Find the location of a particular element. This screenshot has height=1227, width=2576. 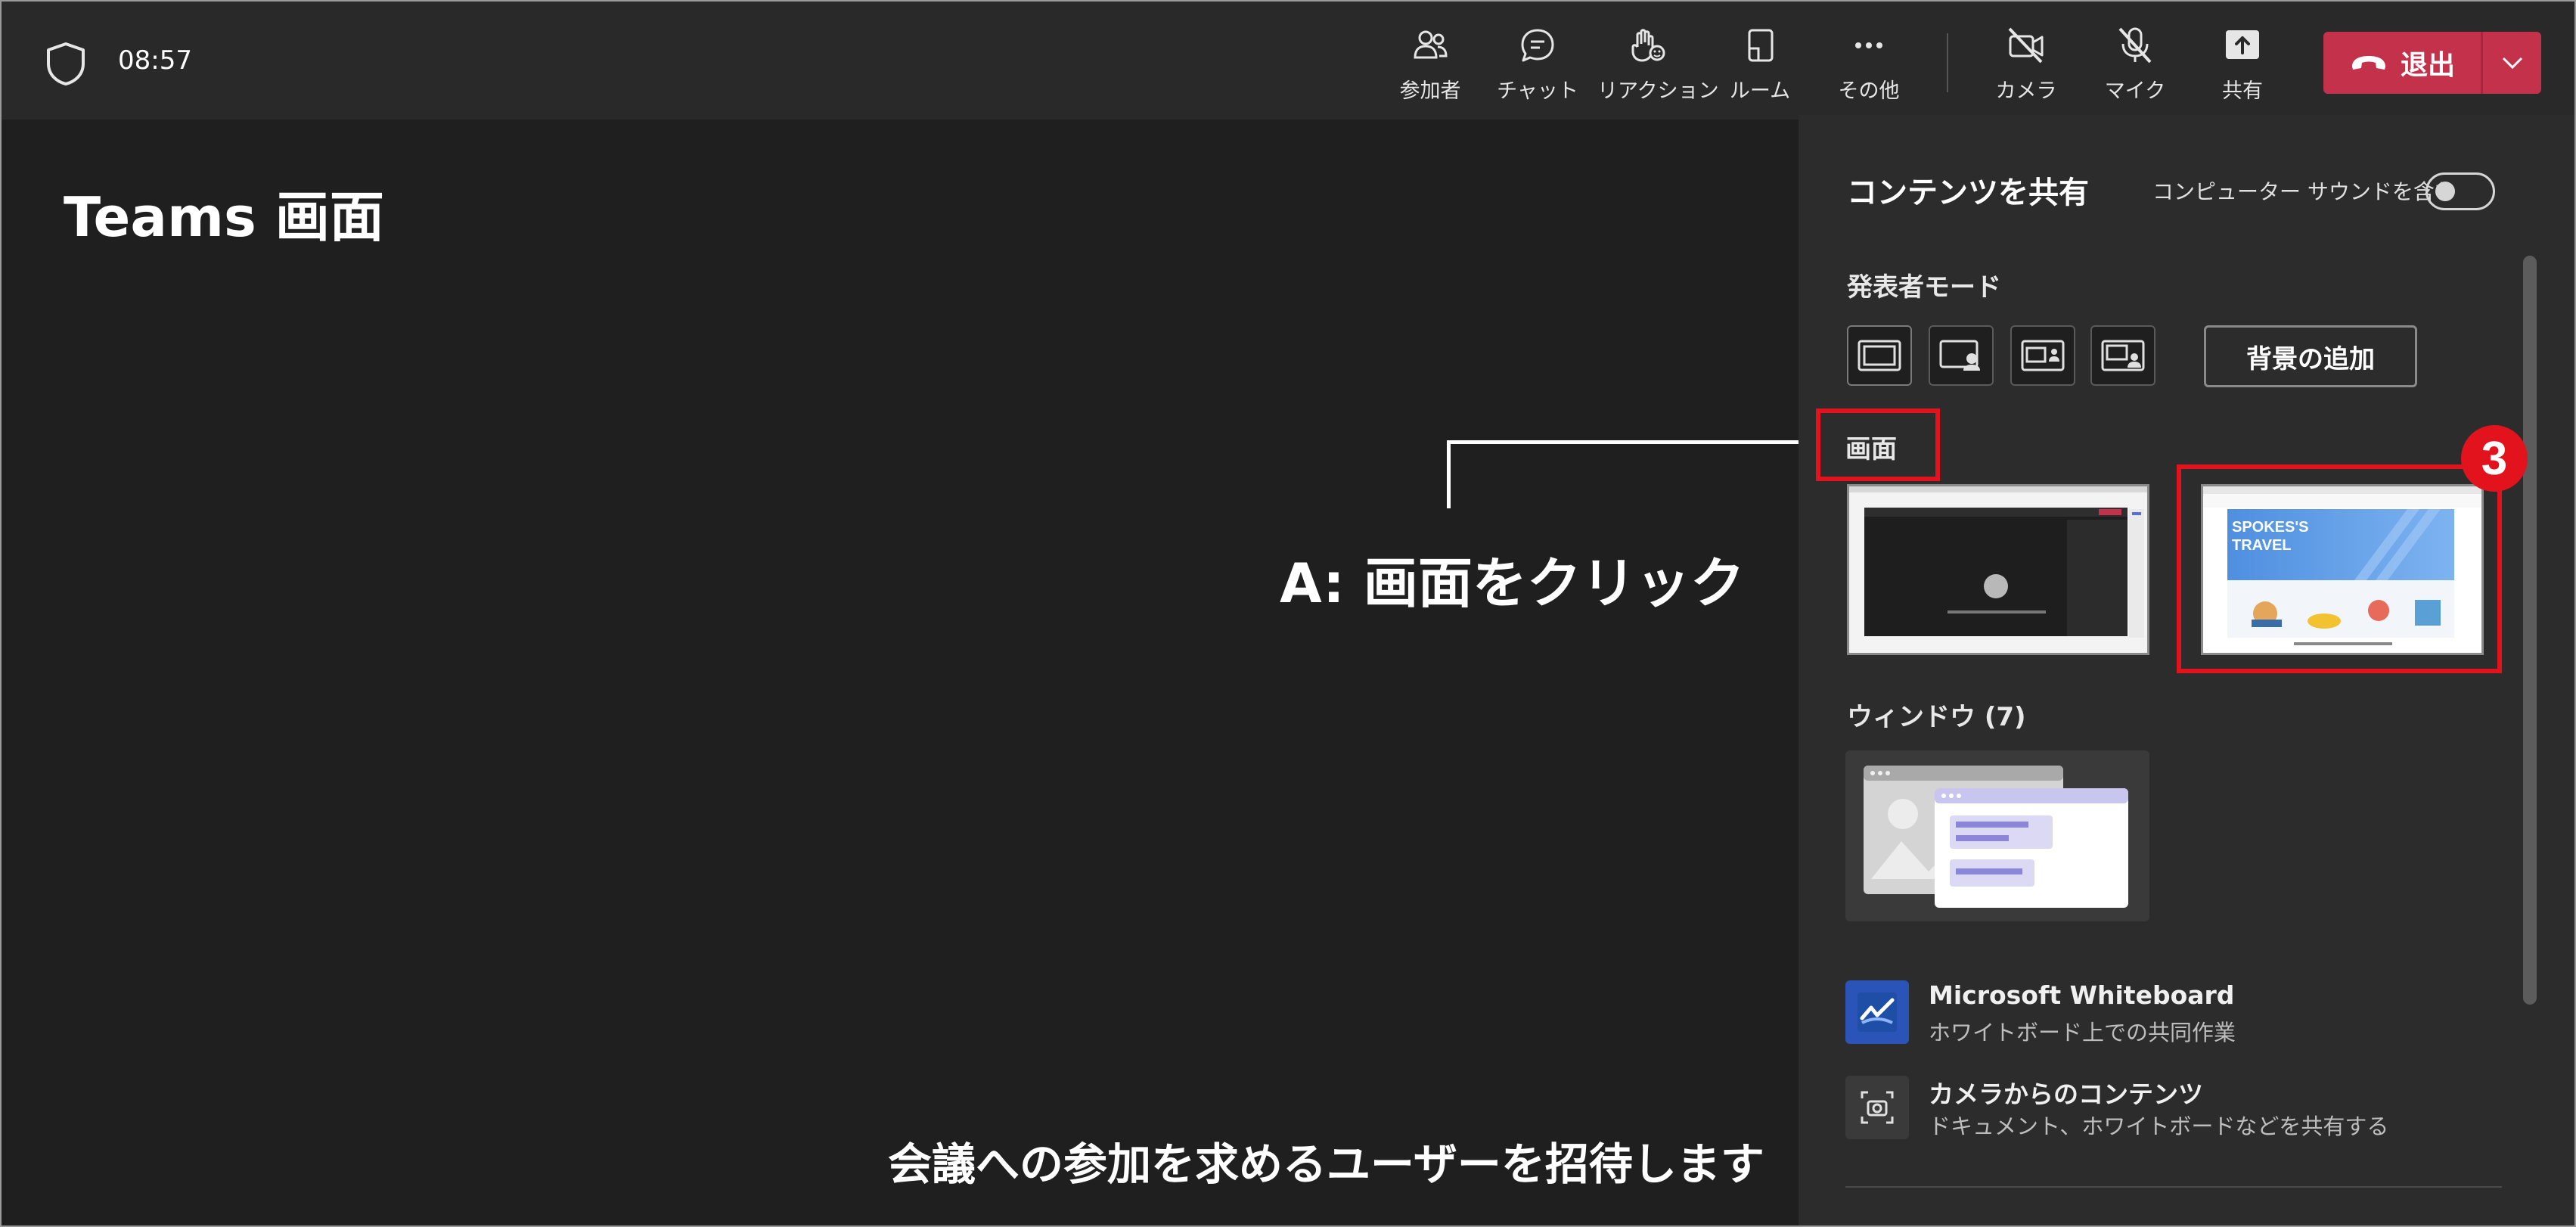

whiteboard-icon is located at coordinates (1877, 1012).